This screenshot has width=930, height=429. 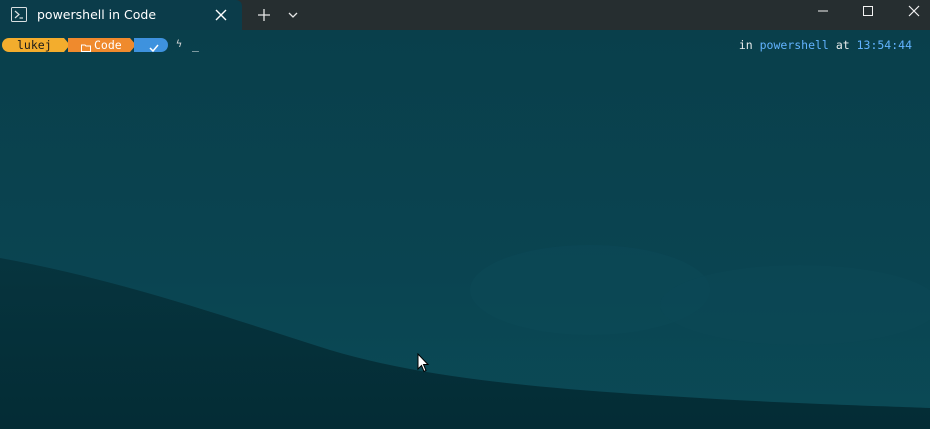 I want to click on powershell-icon, so click(x=19, y=14).